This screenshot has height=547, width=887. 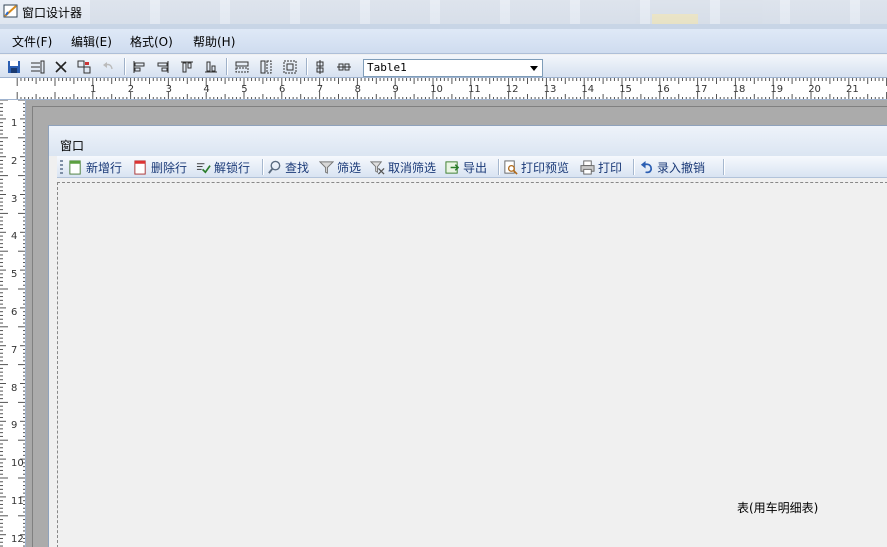 I want to click on same-height-icon, so click(x=266, y=66).